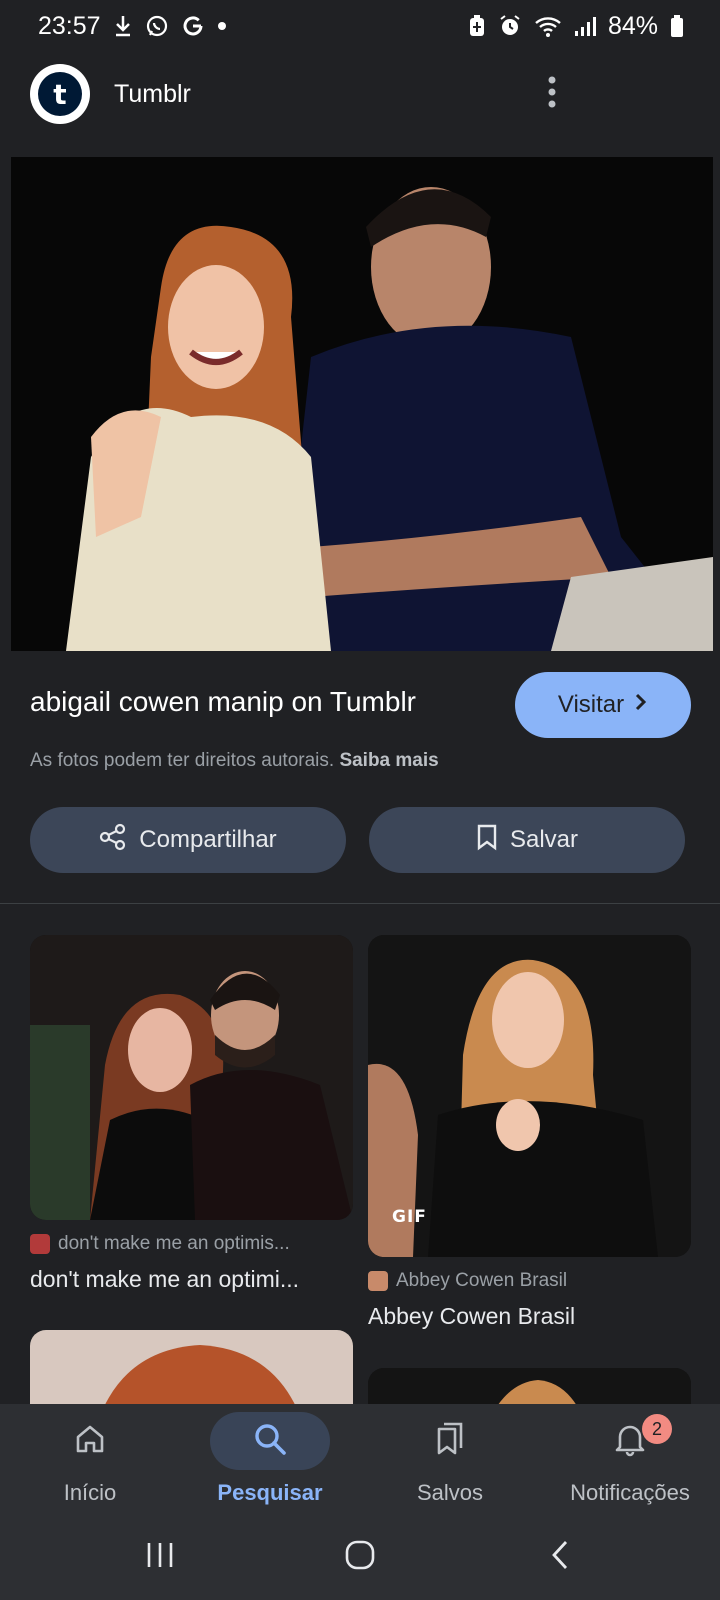  I want to click on share-label: Compartilhar, so click(208, 839).